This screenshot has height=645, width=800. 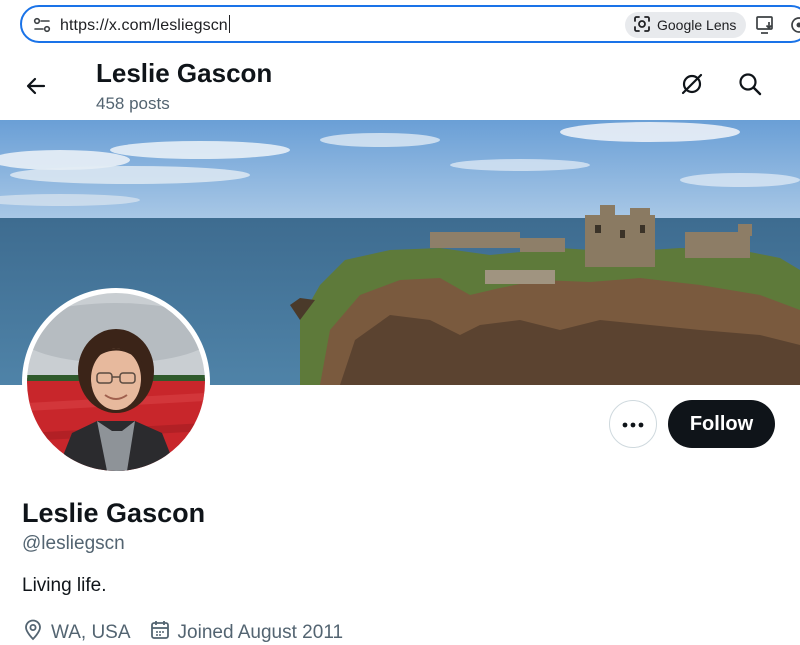 What do you see at coordinates (721, 424) in the screenshot?
I see `follow-button: Follow` at bounding box center [721, 424].